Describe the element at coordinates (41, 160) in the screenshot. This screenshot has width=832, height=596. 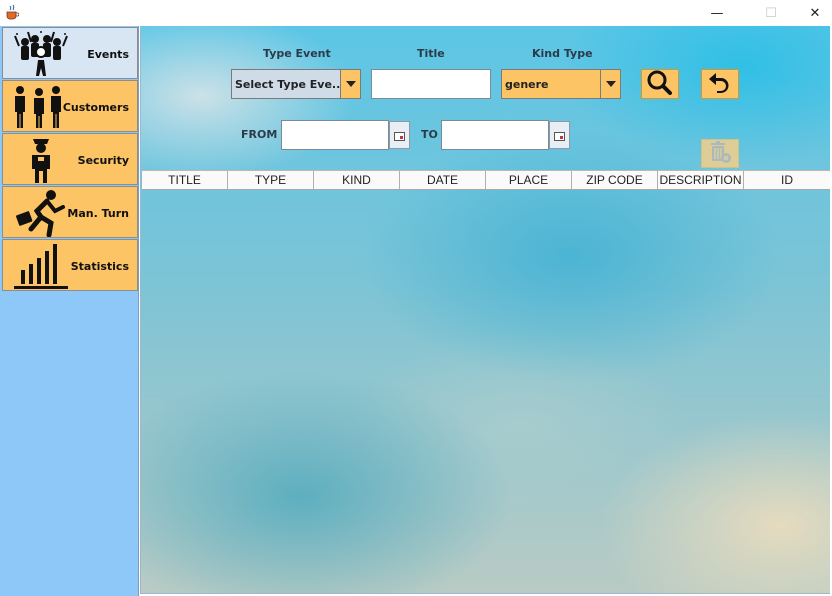
I see `guard-icon` at that location.